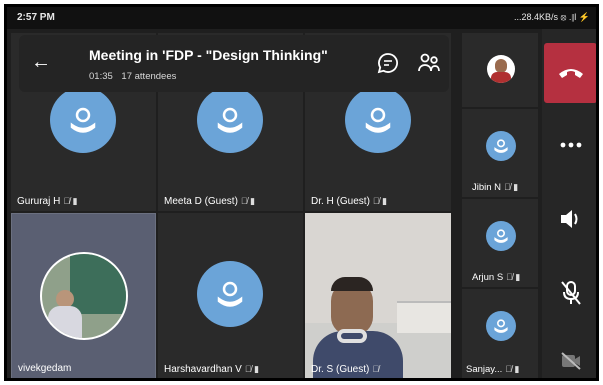  I want to click on participant-name: vivekgedam, so click(44, 368).